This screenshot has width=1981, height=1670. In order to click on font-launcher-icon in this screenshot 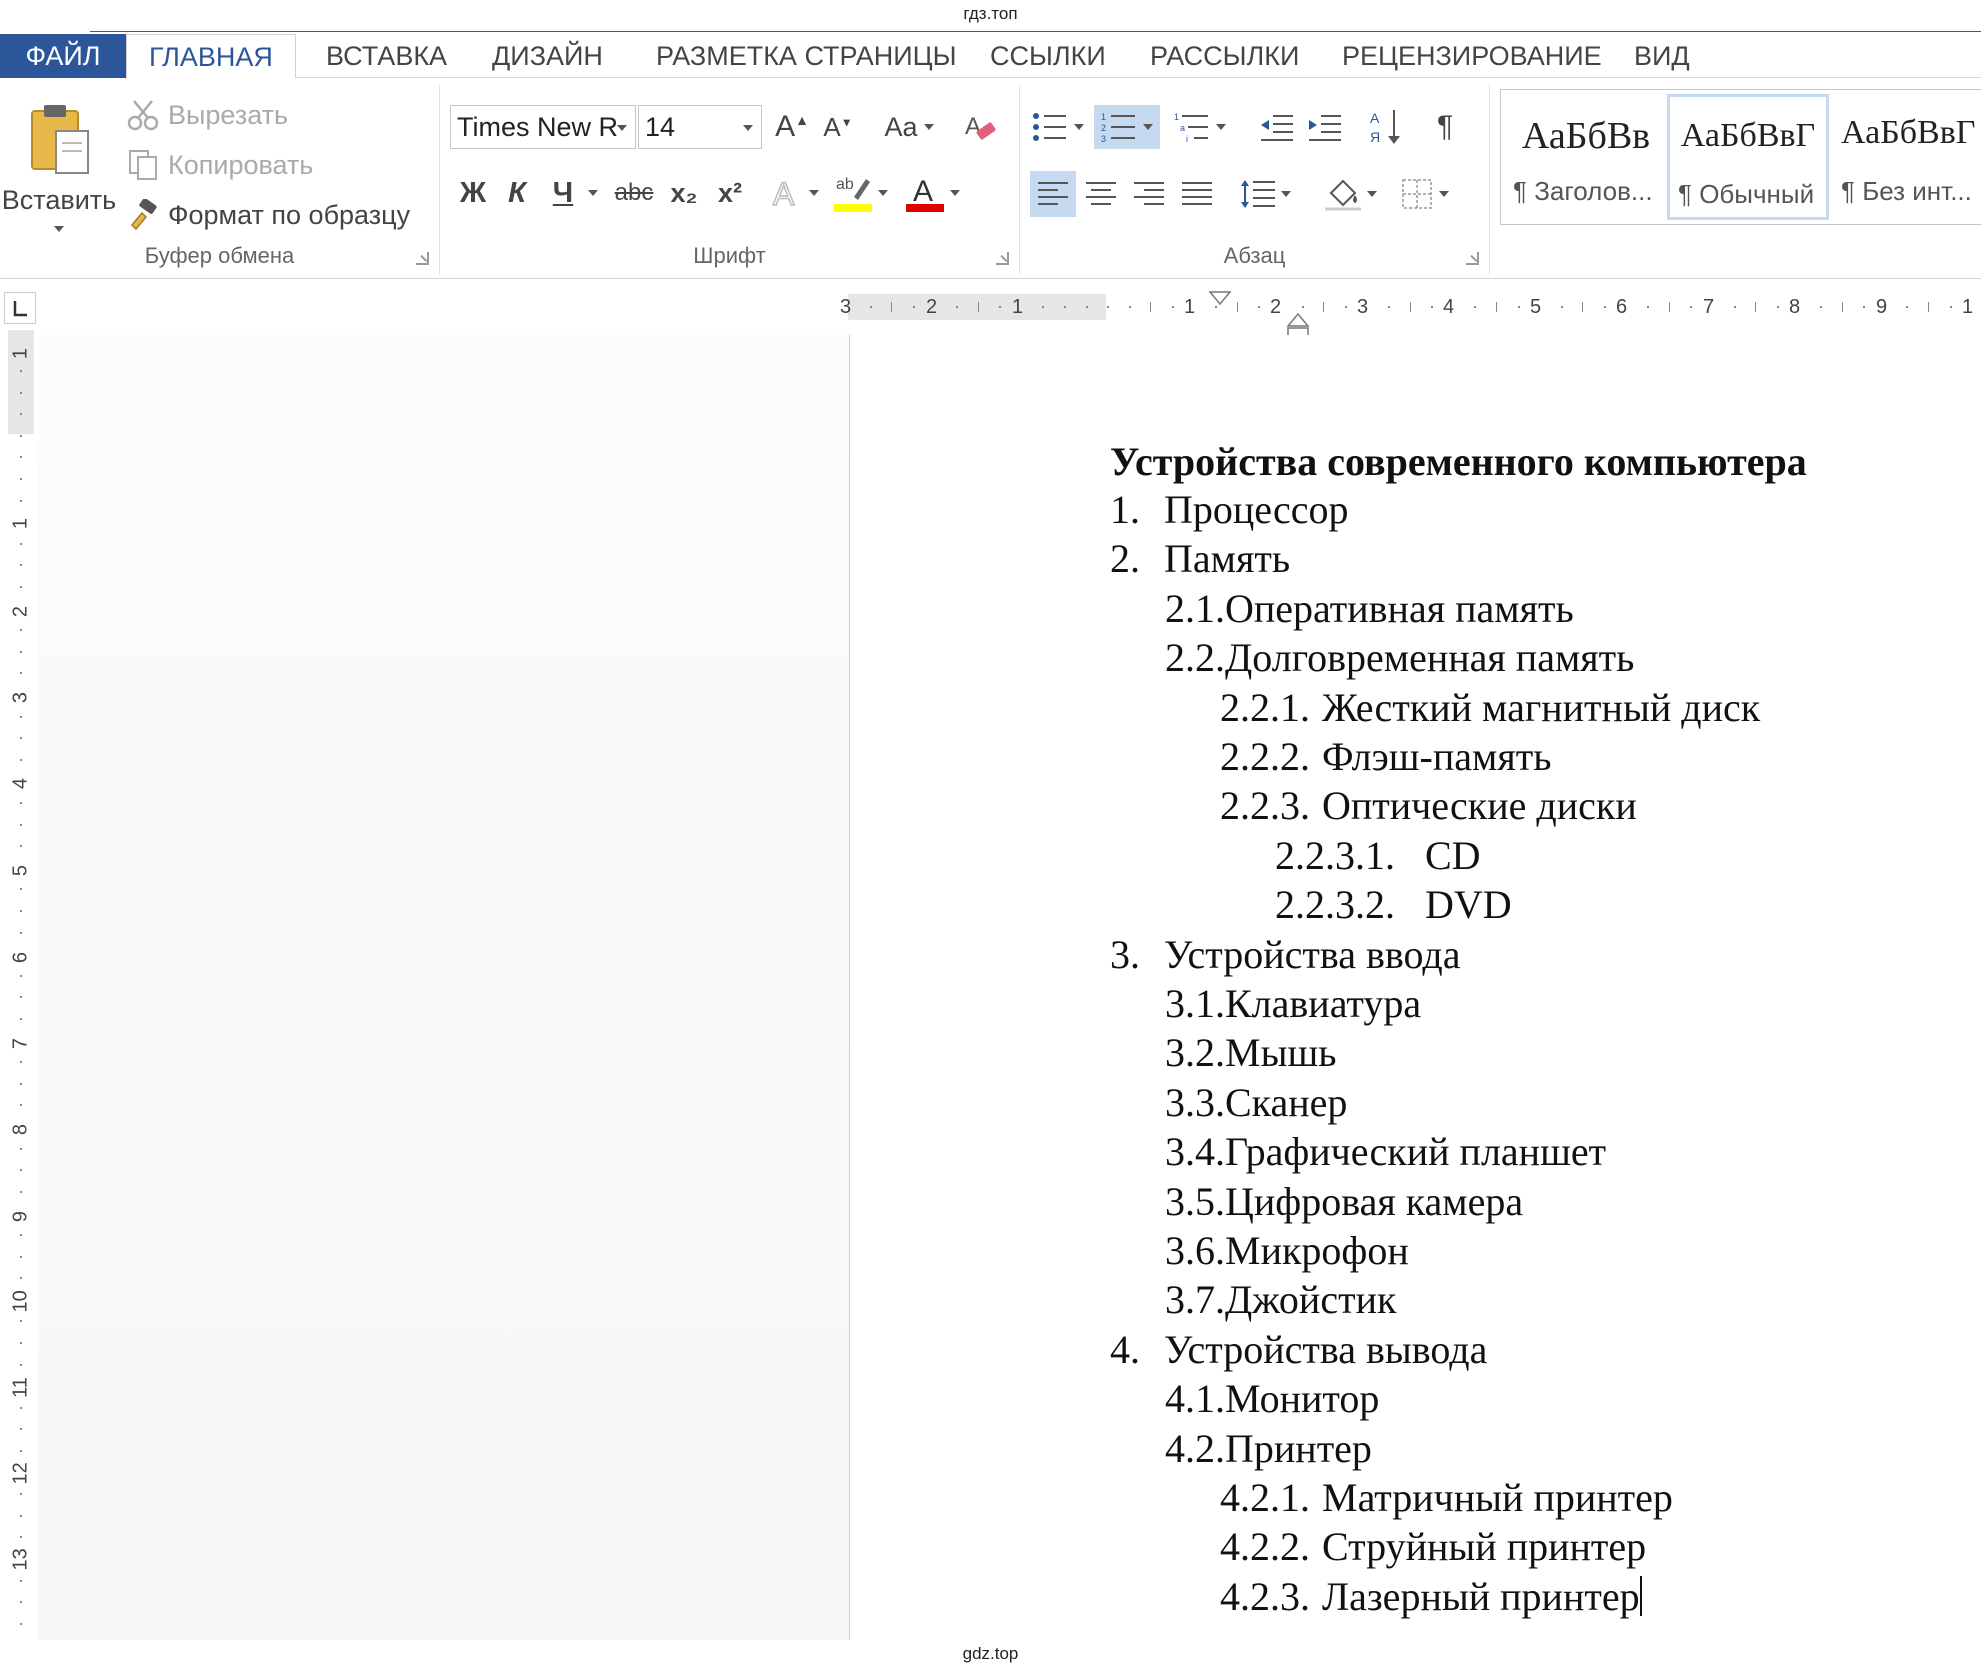, I will do `click(1002, 258)`.